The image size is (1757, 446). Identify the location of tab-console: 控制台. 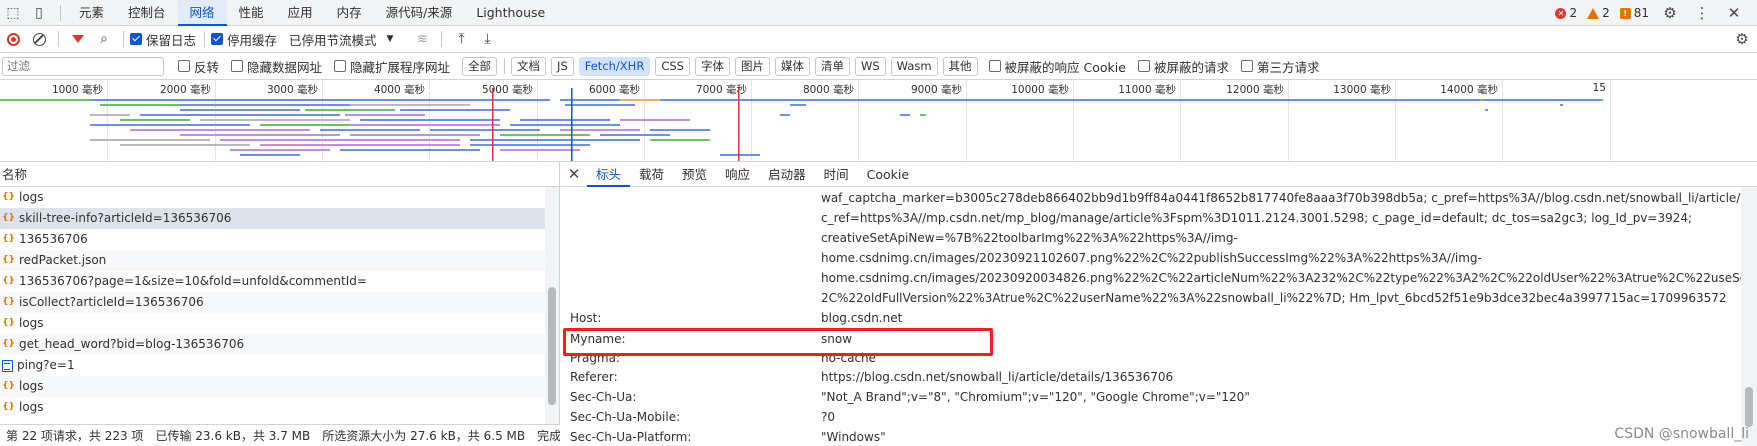
(147, 13).